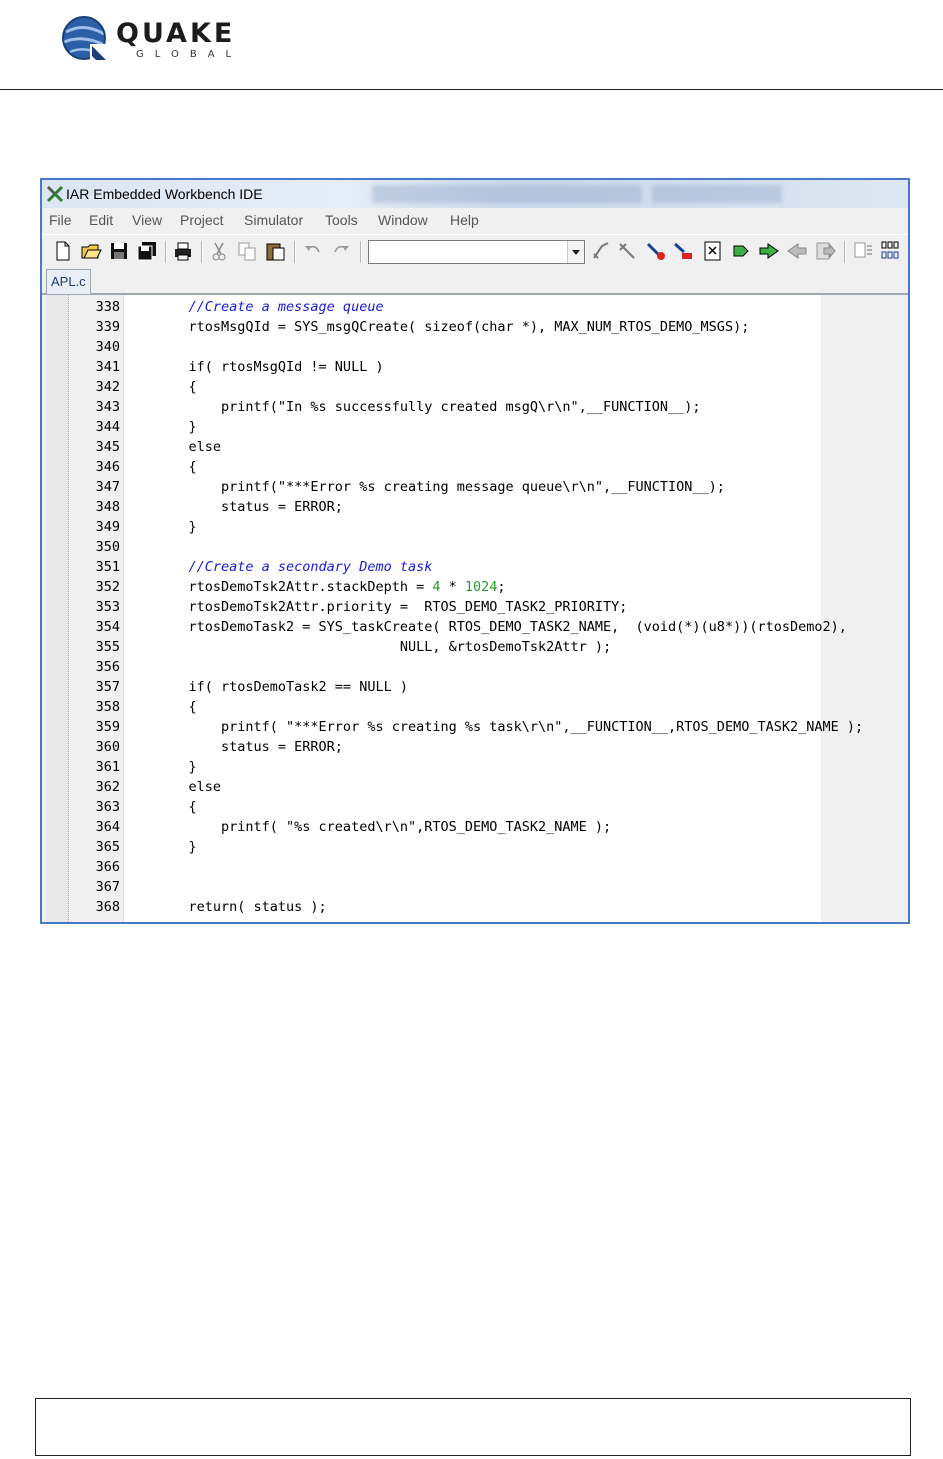 This screenshot has width=943, height=1459. What do you see at coordinates (471, 89) in the screenshot?
I see `header-divider` at bounding box center [471, 89].